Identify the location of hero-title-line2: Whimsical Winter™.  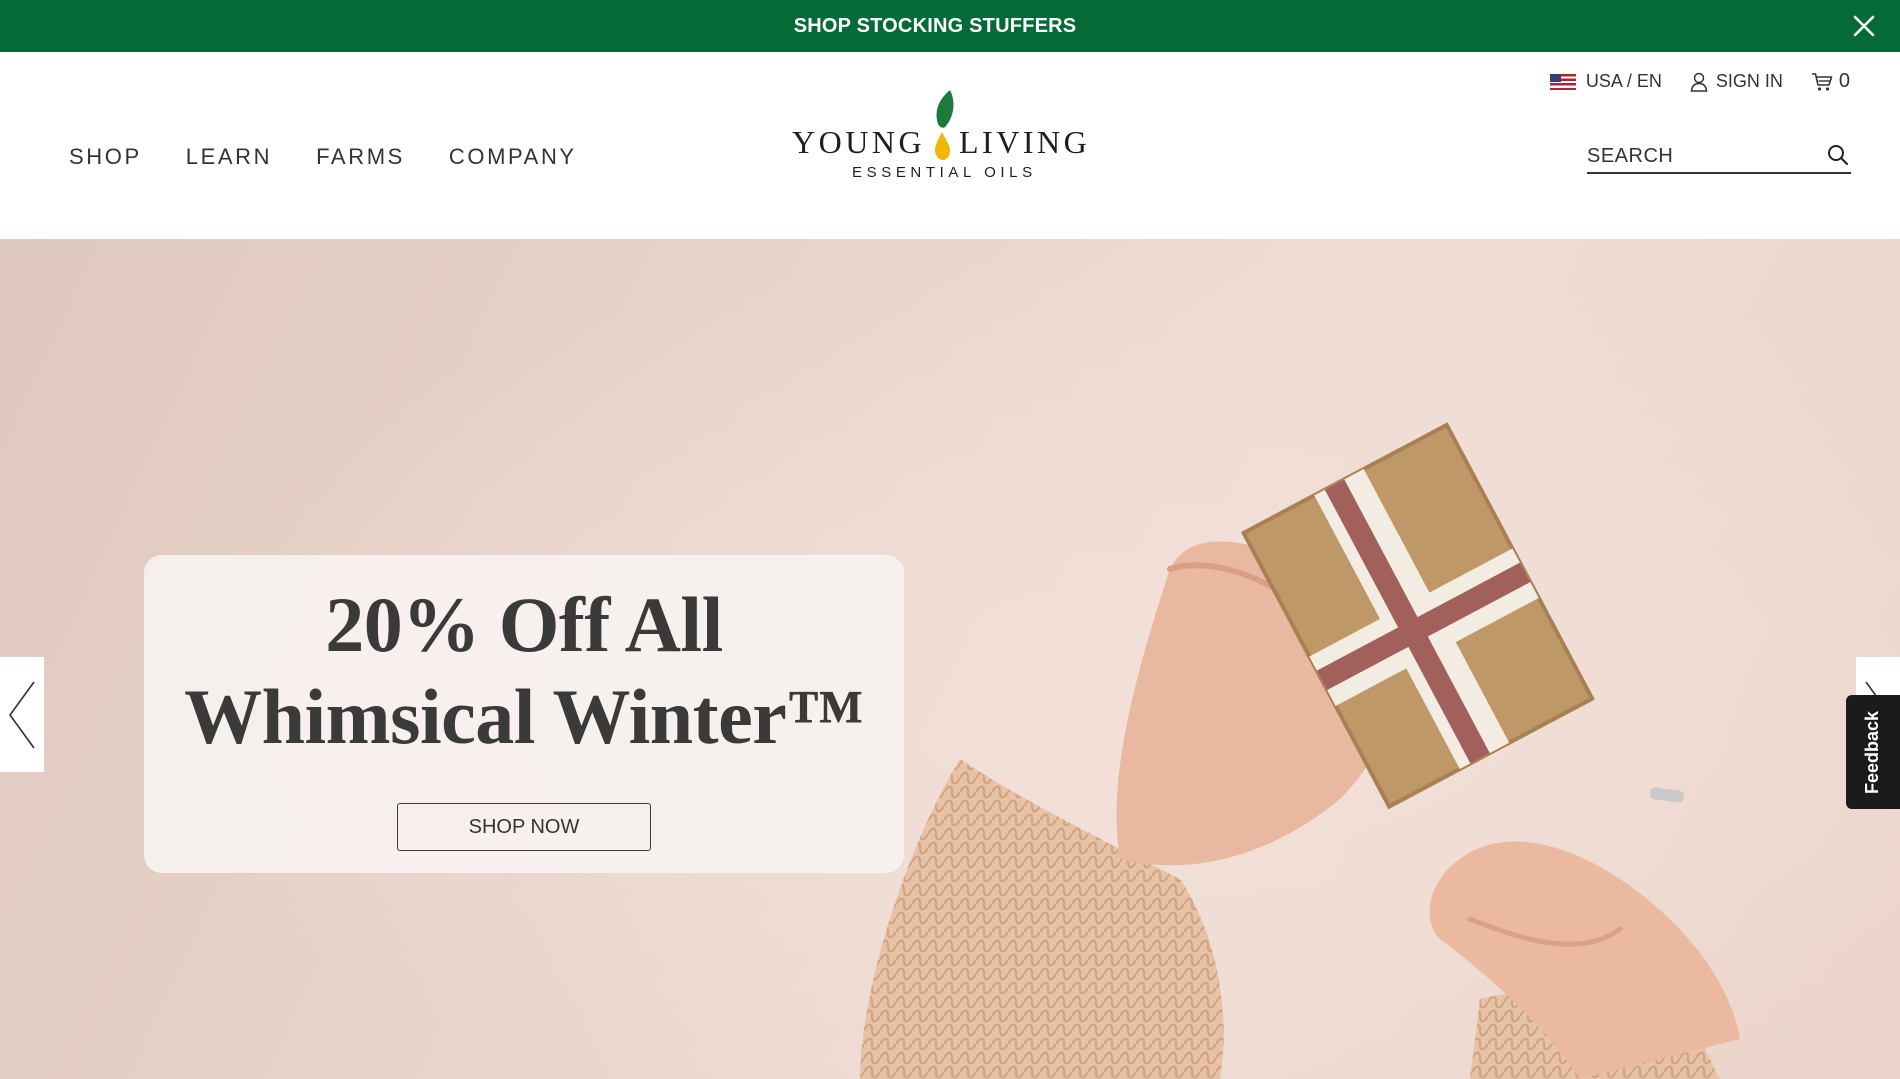
(524, 716).